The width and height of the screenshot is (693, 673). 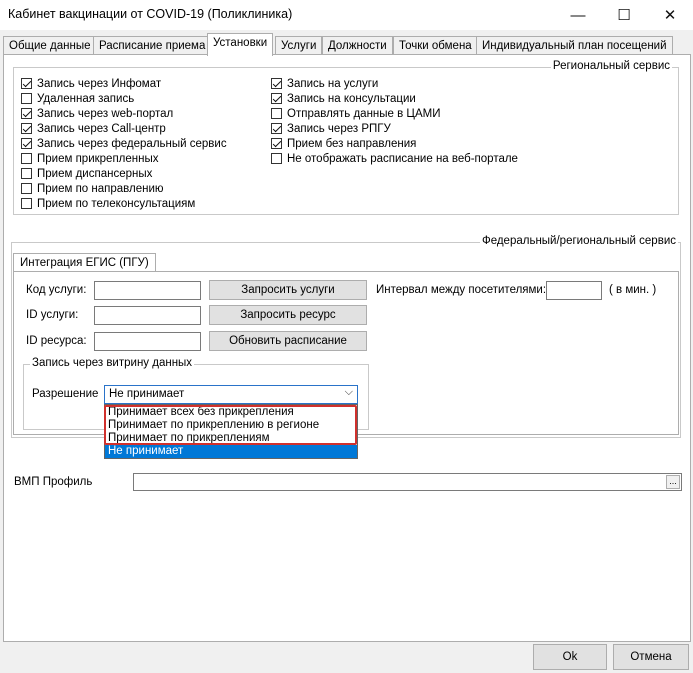 I want to click on close-icon: ✕, so click(x=670, y=15).